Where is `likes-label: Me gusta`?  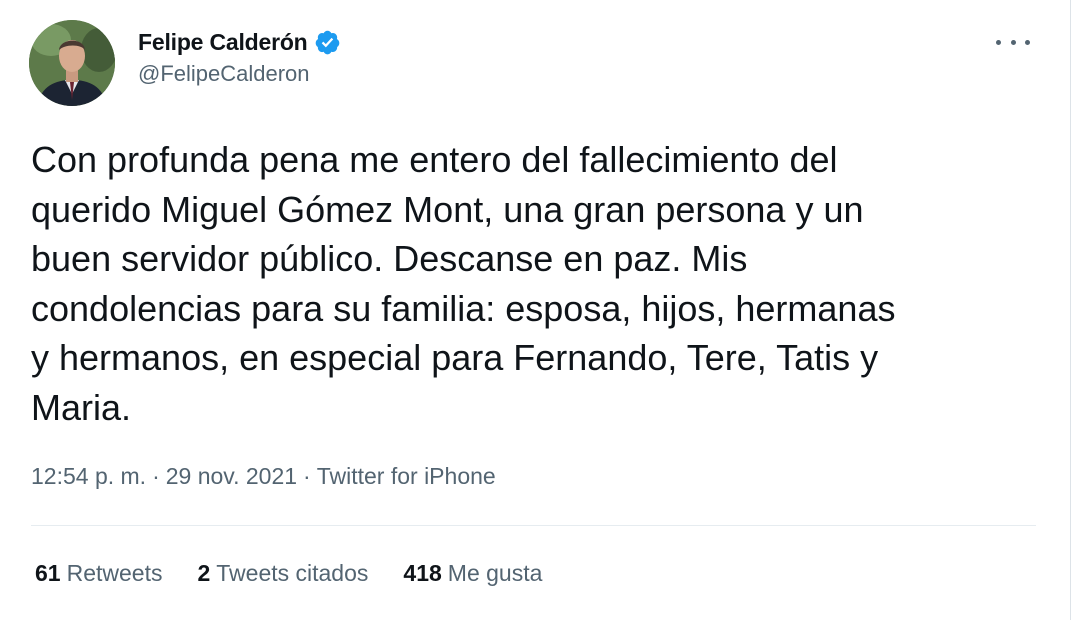
likes-label: Me gusta is located at coordinates (495, 573).